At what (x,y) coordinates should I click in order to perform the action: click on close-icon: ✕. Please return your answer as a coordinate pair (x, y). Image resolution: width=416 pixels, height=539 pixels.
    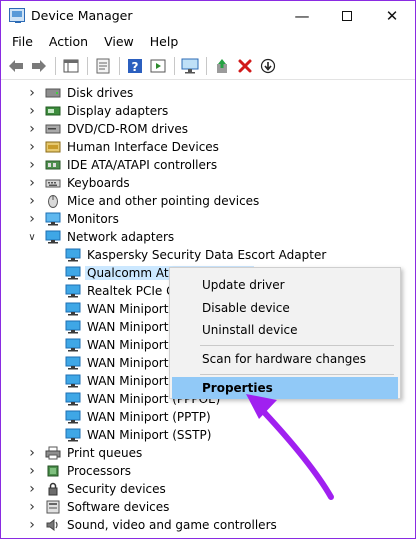
    Looking at the image, I should click on (392, 16).